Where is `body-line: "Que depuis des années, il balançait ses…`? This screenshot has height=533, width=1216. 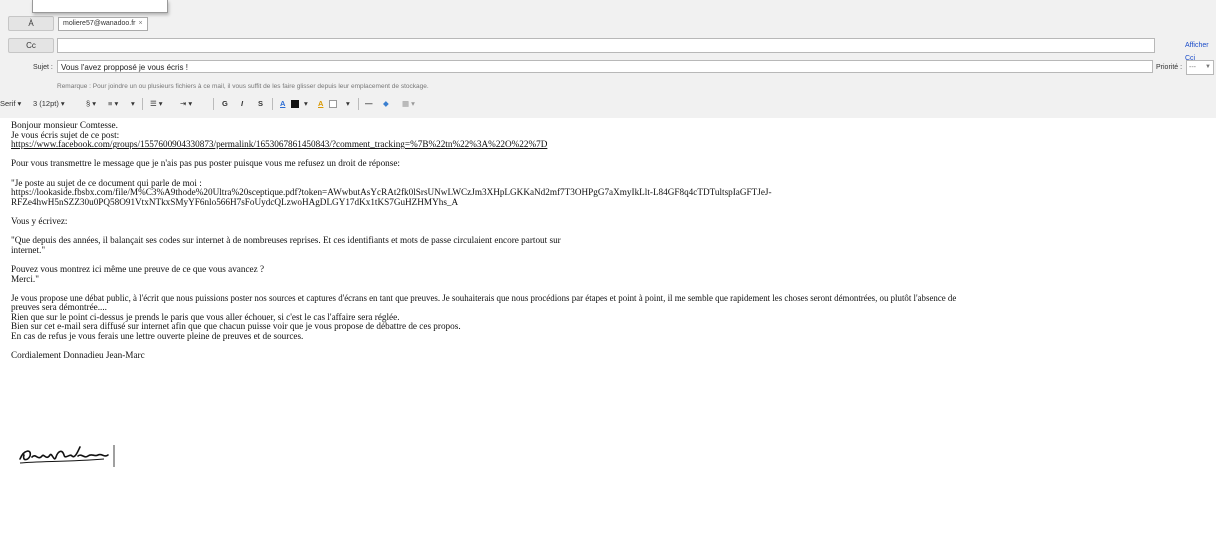
body-line: "Que depuis des années, il balançait ses… is located at coordinates (286, 240).